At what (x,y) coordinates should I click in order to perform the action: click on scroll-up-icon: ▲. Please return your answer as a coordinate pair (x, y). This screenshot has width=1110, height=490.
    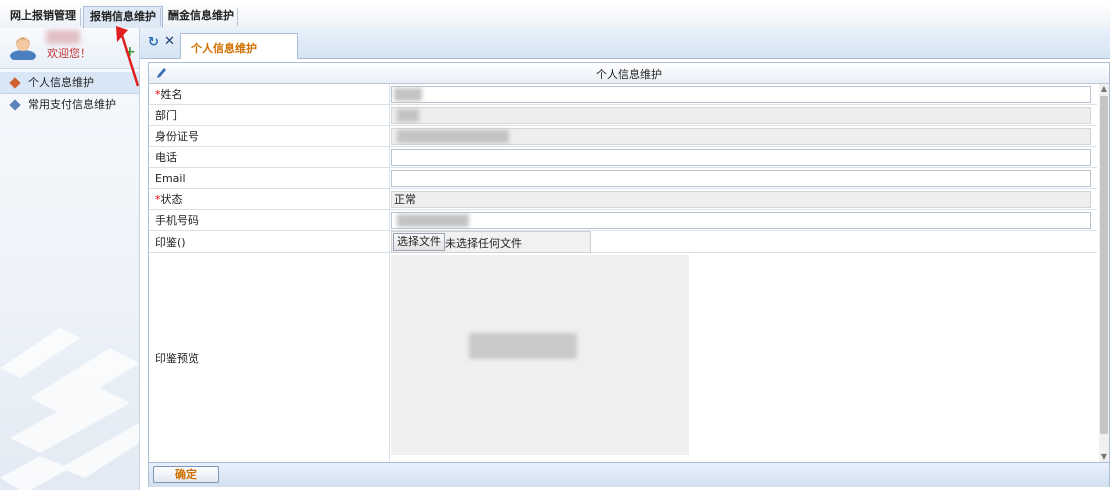
    Looking at the image, I should click on (1104, 89).